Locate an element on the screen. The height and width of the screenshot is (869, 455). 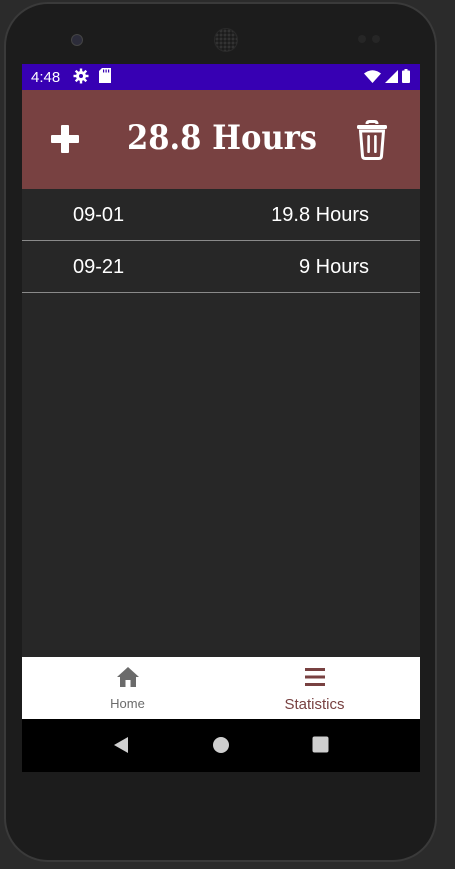
nav-statistics-label: Statistics is located at coordinates (314, 704).